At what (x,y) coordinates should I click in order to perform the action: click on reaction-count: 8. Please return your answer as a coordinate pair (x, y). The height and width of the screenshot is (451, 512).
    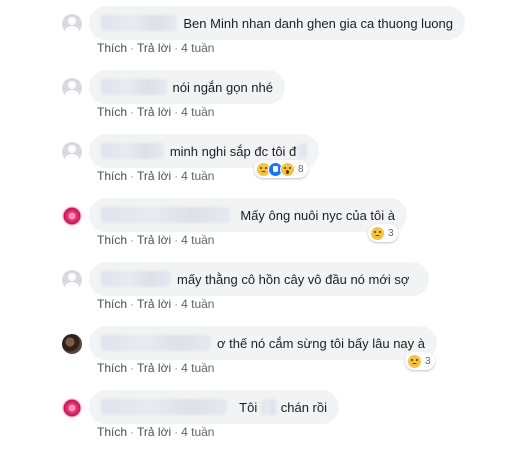
    Looking at the image, I should click on (301, 169).